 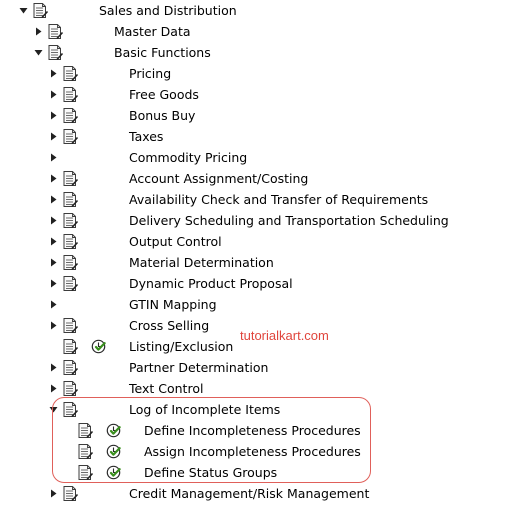 I want to click on tree-node: Basic Functions, so click(x=262, y=52).